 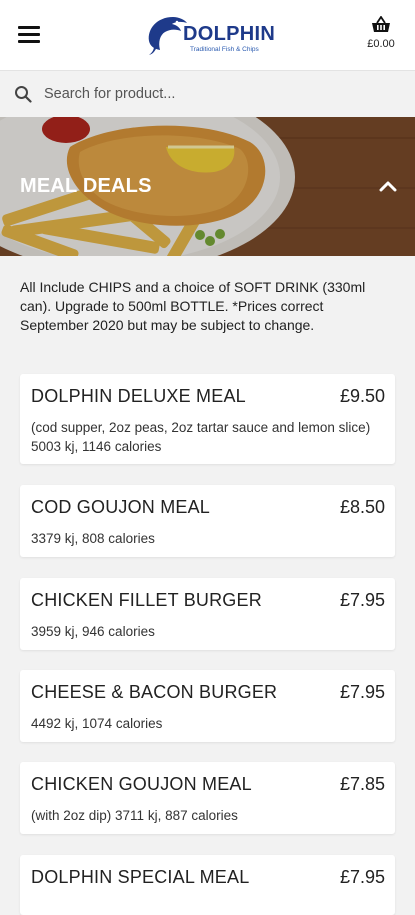 I want to click on dolphin-logo: DOLPHIN Traditional Fish & Chips, so click(x=210, y=35).